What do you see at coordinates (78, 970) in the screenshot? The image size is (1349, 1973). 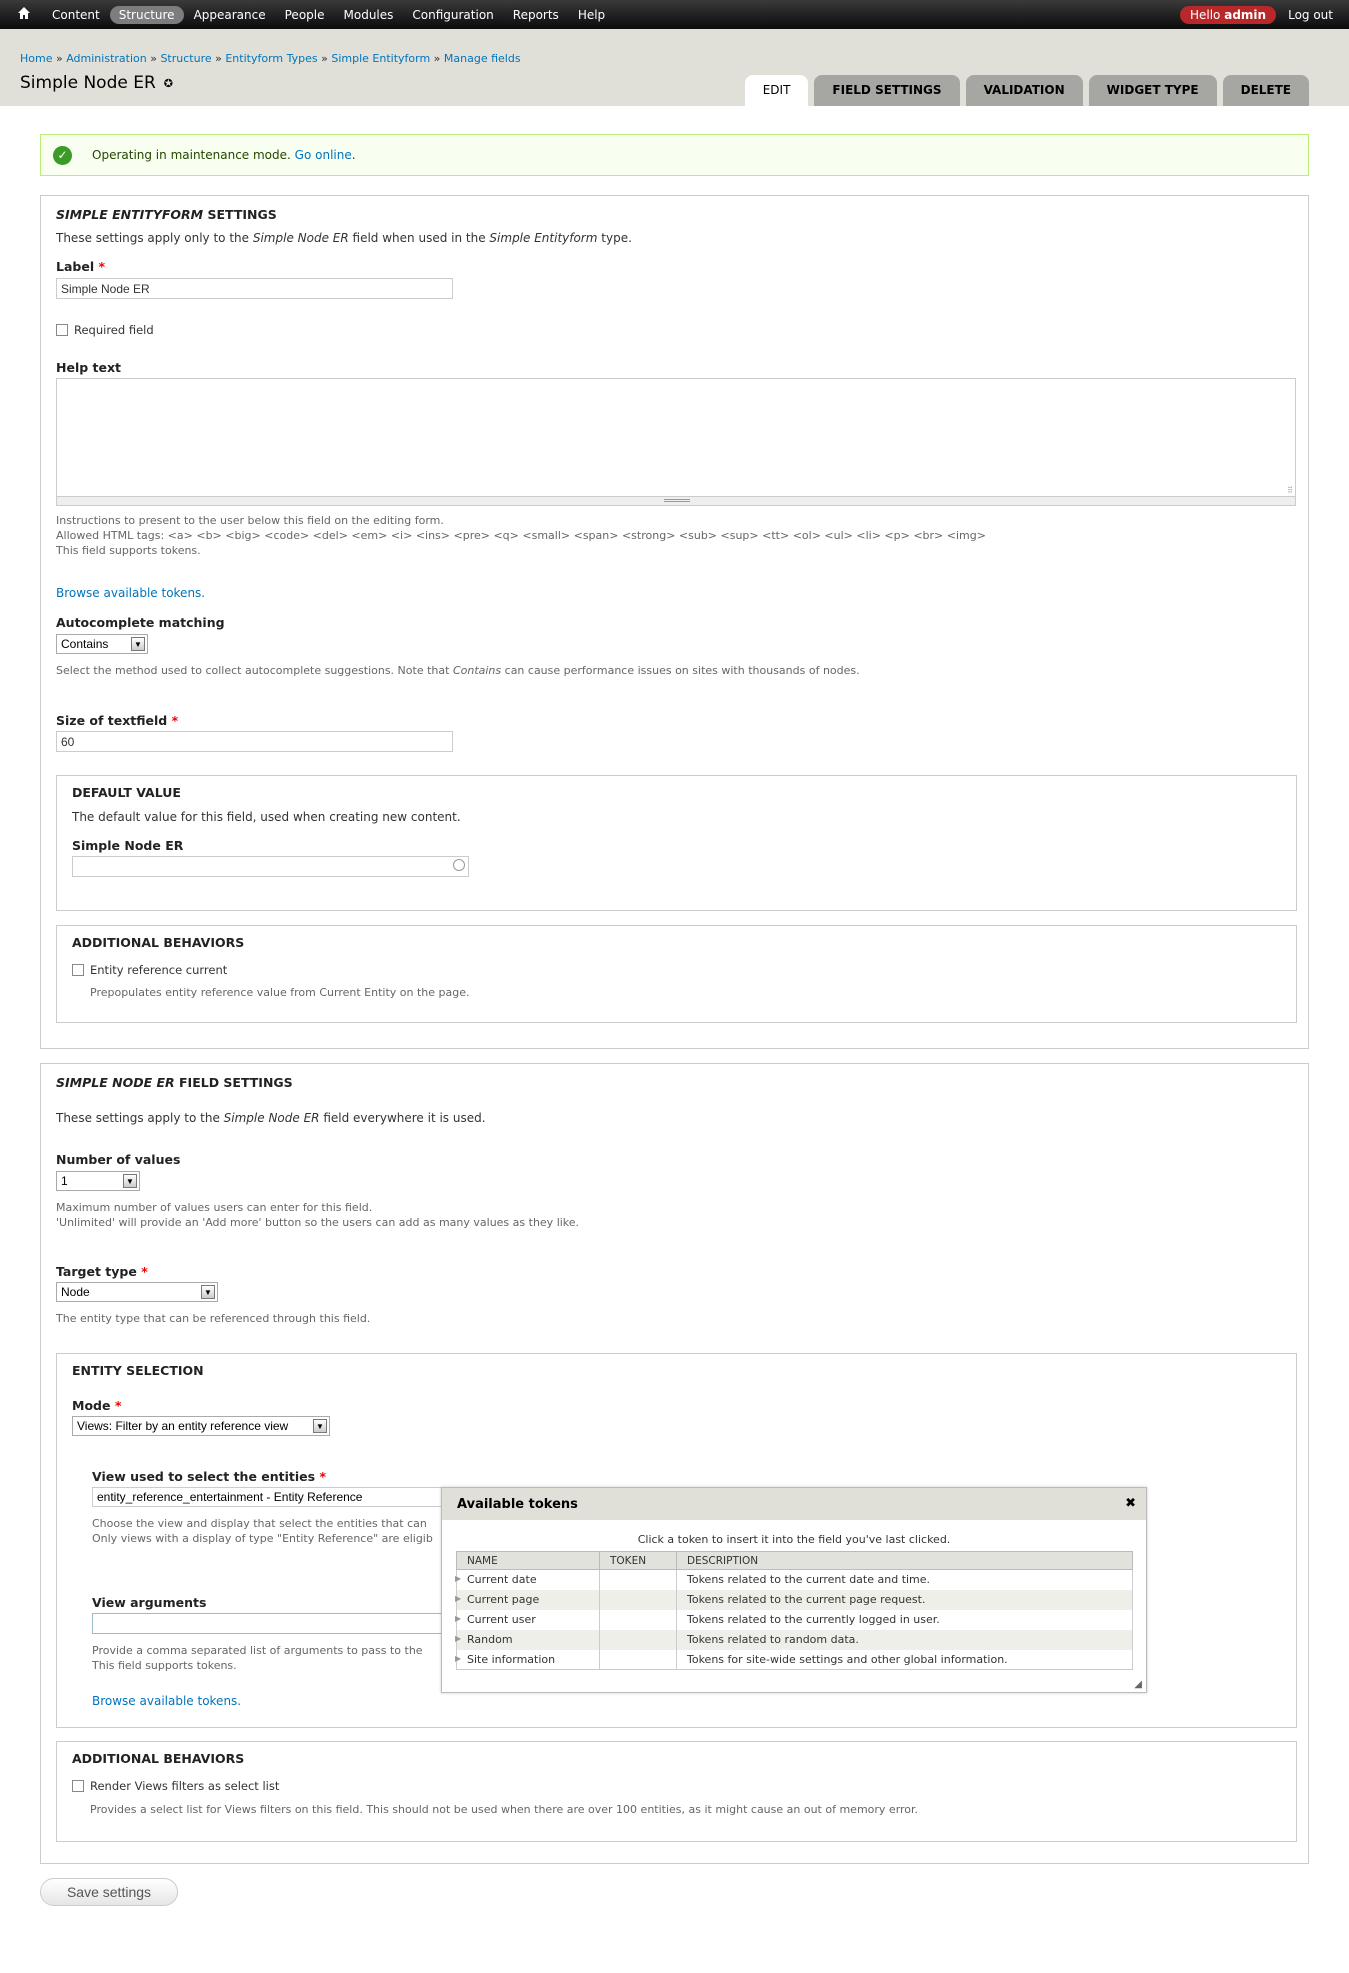 I see `entity-reference-current-checkbox` at bounding box center [78, 970].